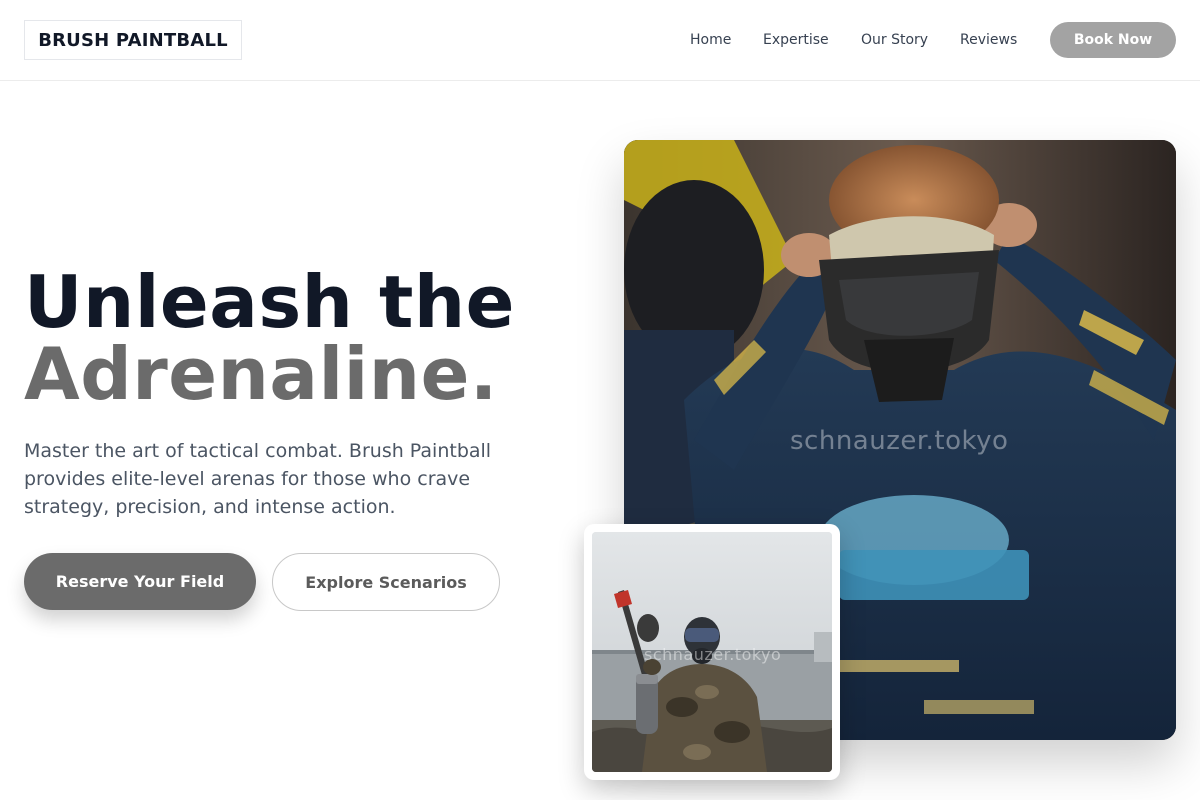  What do you see at coordinates (894, 40) in the screenshot?
I see `nav-link-our-story: Our Story` at bounding box center [894, 40].